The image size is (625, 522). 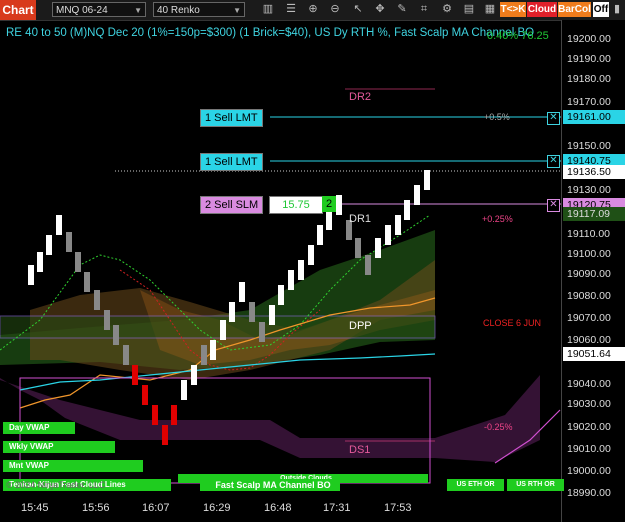 What do you see at coordinates (237, 10) in the screenshot?
I see `chevron-down-icon: ▼` at bounding box center [237, 10].